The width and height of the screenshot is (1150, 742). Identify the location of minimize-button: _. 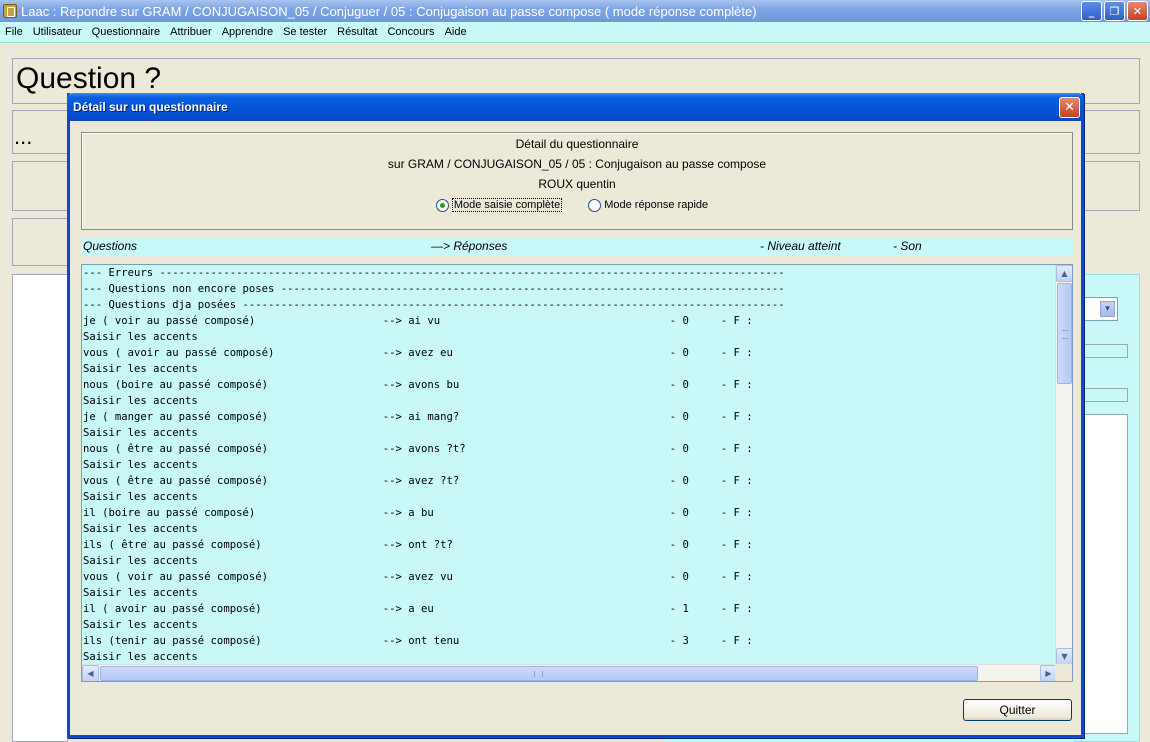
(1091, 11).